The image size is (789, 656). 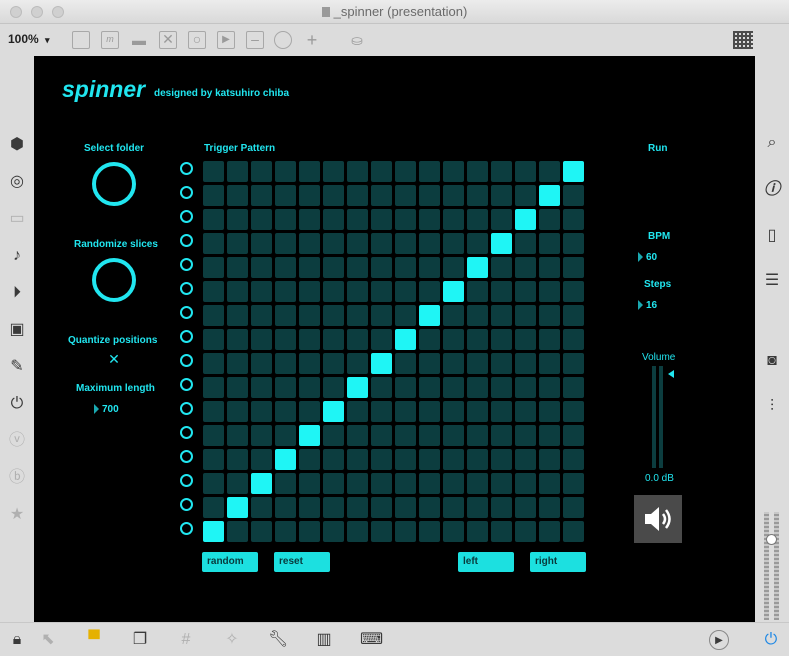 What do you see at coordinates (647, 305) in the screenshot?
I see `steps-number: 16` at bounding box center [647, 305].